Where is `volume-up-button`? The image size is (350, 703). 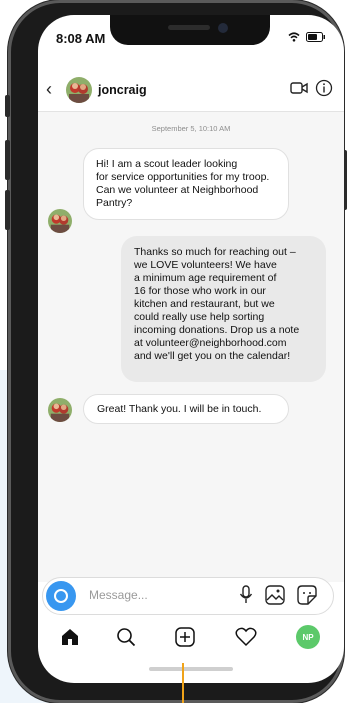 volume-up-button is located at coordinates (7, 160).